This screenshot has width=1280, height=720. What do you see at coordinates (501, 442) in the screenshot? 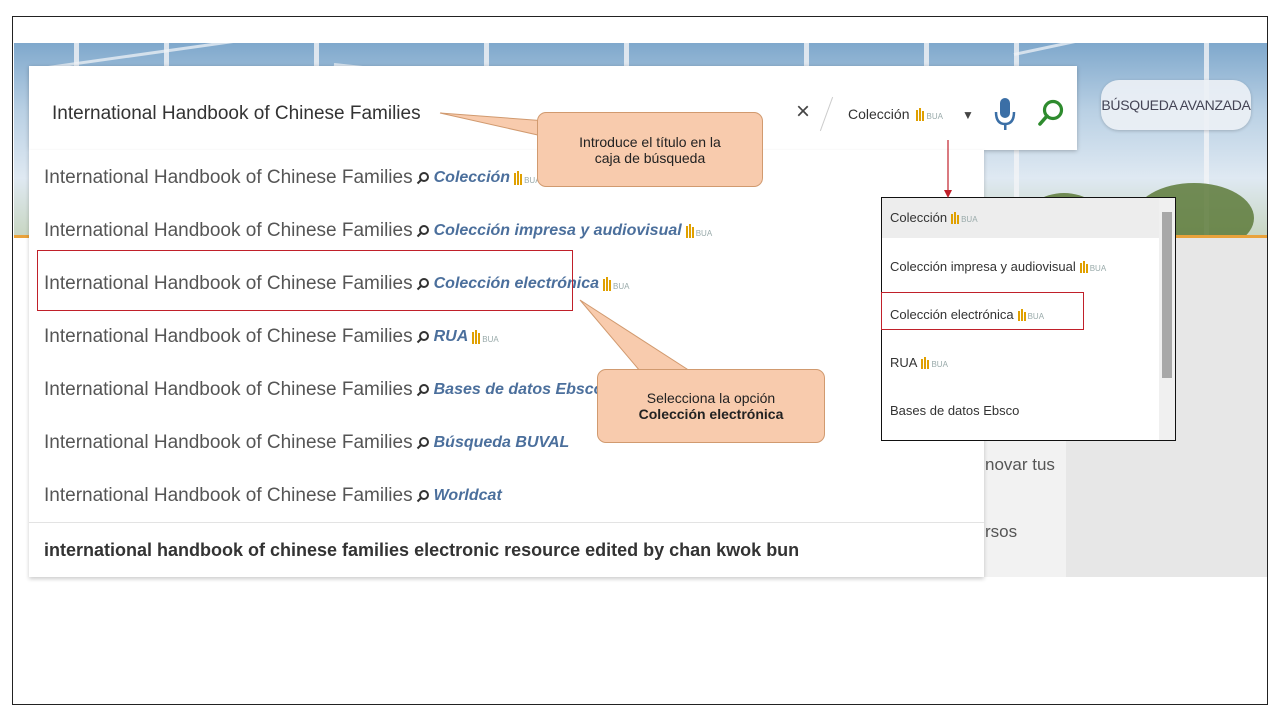
I see `suggestion-scope: Búsqueda BUVAL` at bounding box center [501, 442].